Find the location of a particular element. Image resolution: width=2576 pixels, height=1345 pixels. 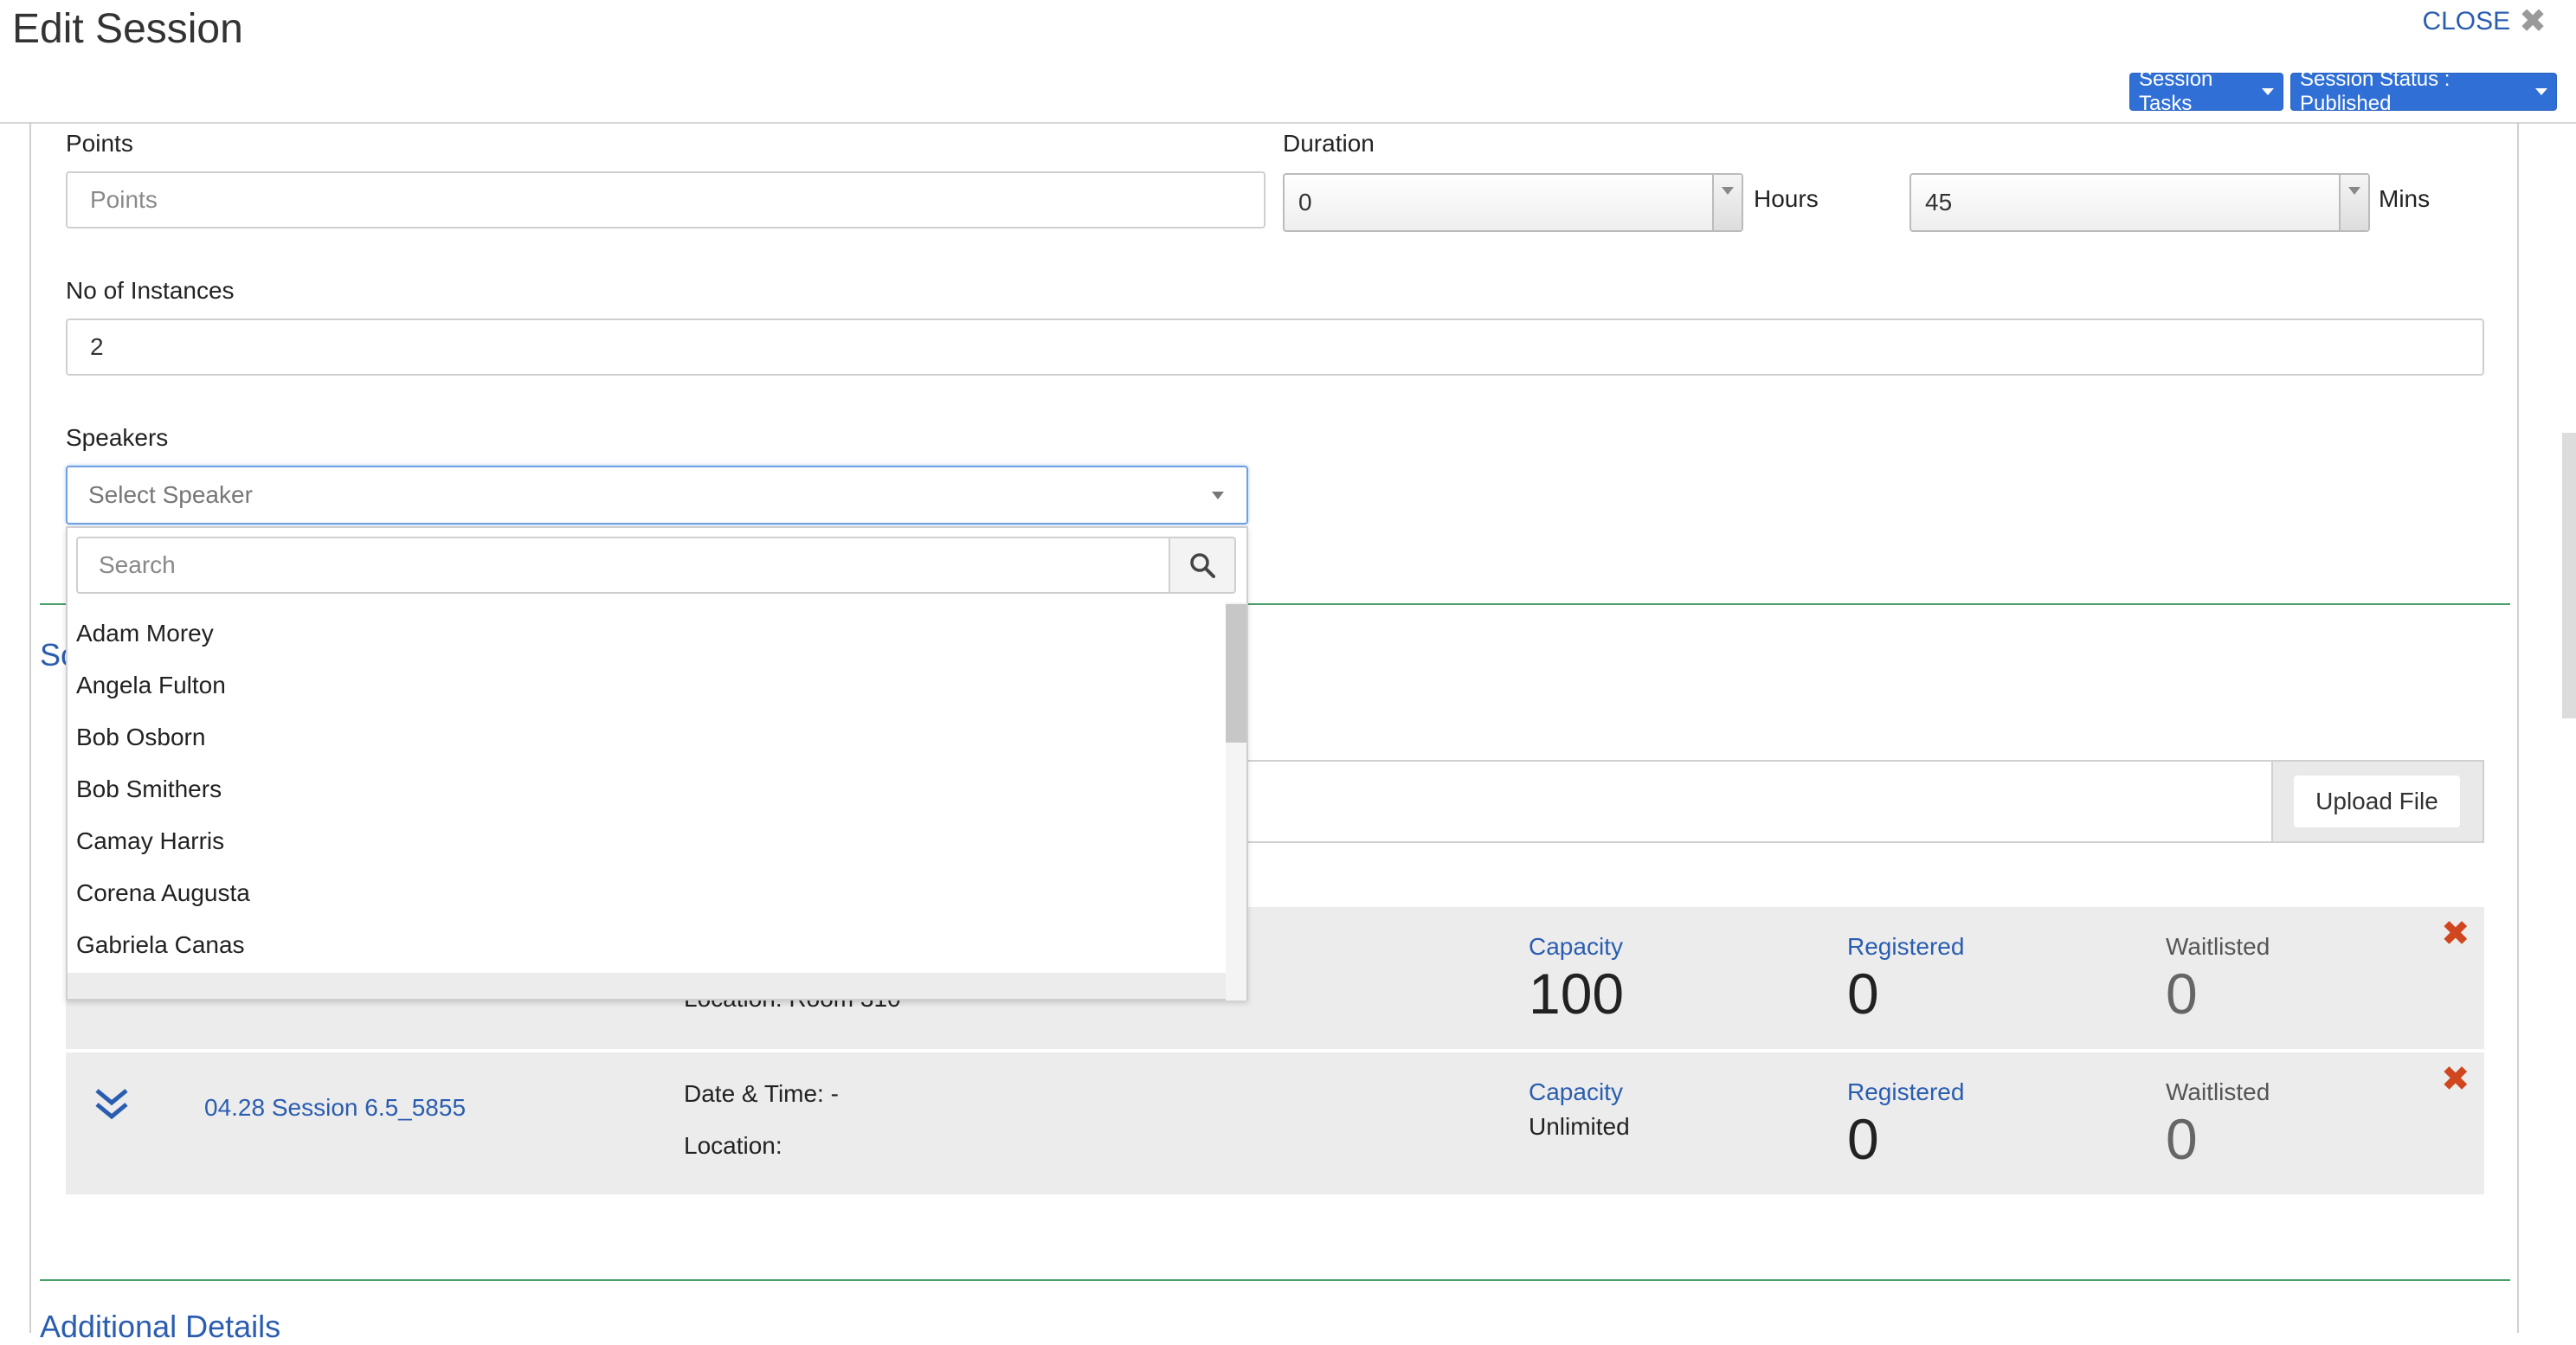

upload-button-area: Upload File is located at coordinates (2377, 801).